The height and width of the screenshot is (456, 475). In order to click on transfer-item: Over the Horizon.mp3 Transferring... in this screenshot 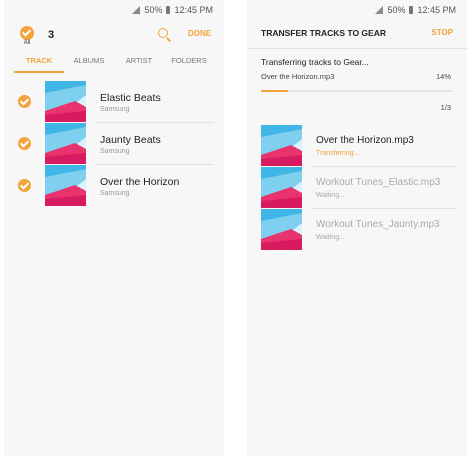, I will do `click(357, 146)`.